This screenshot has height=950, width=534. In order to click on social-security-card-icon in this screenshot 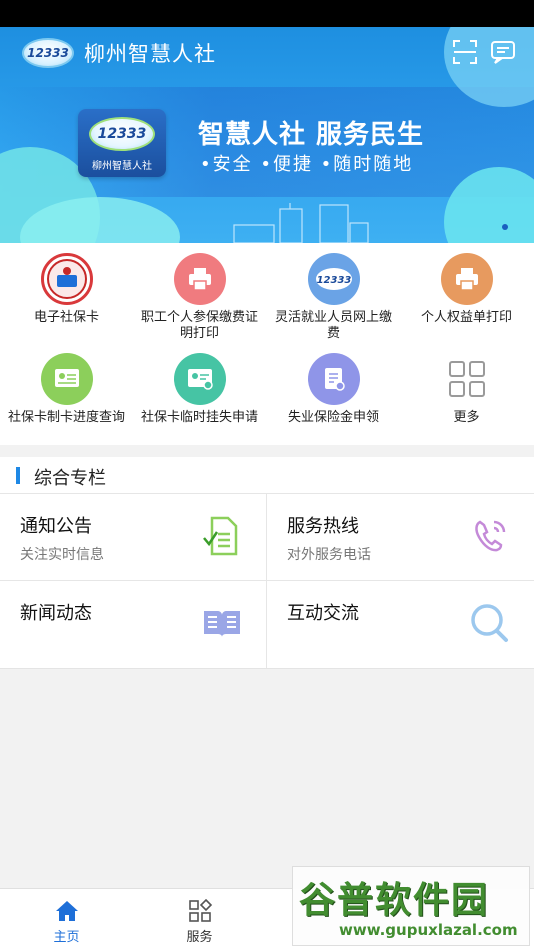, I will do `click(66, 279)`.